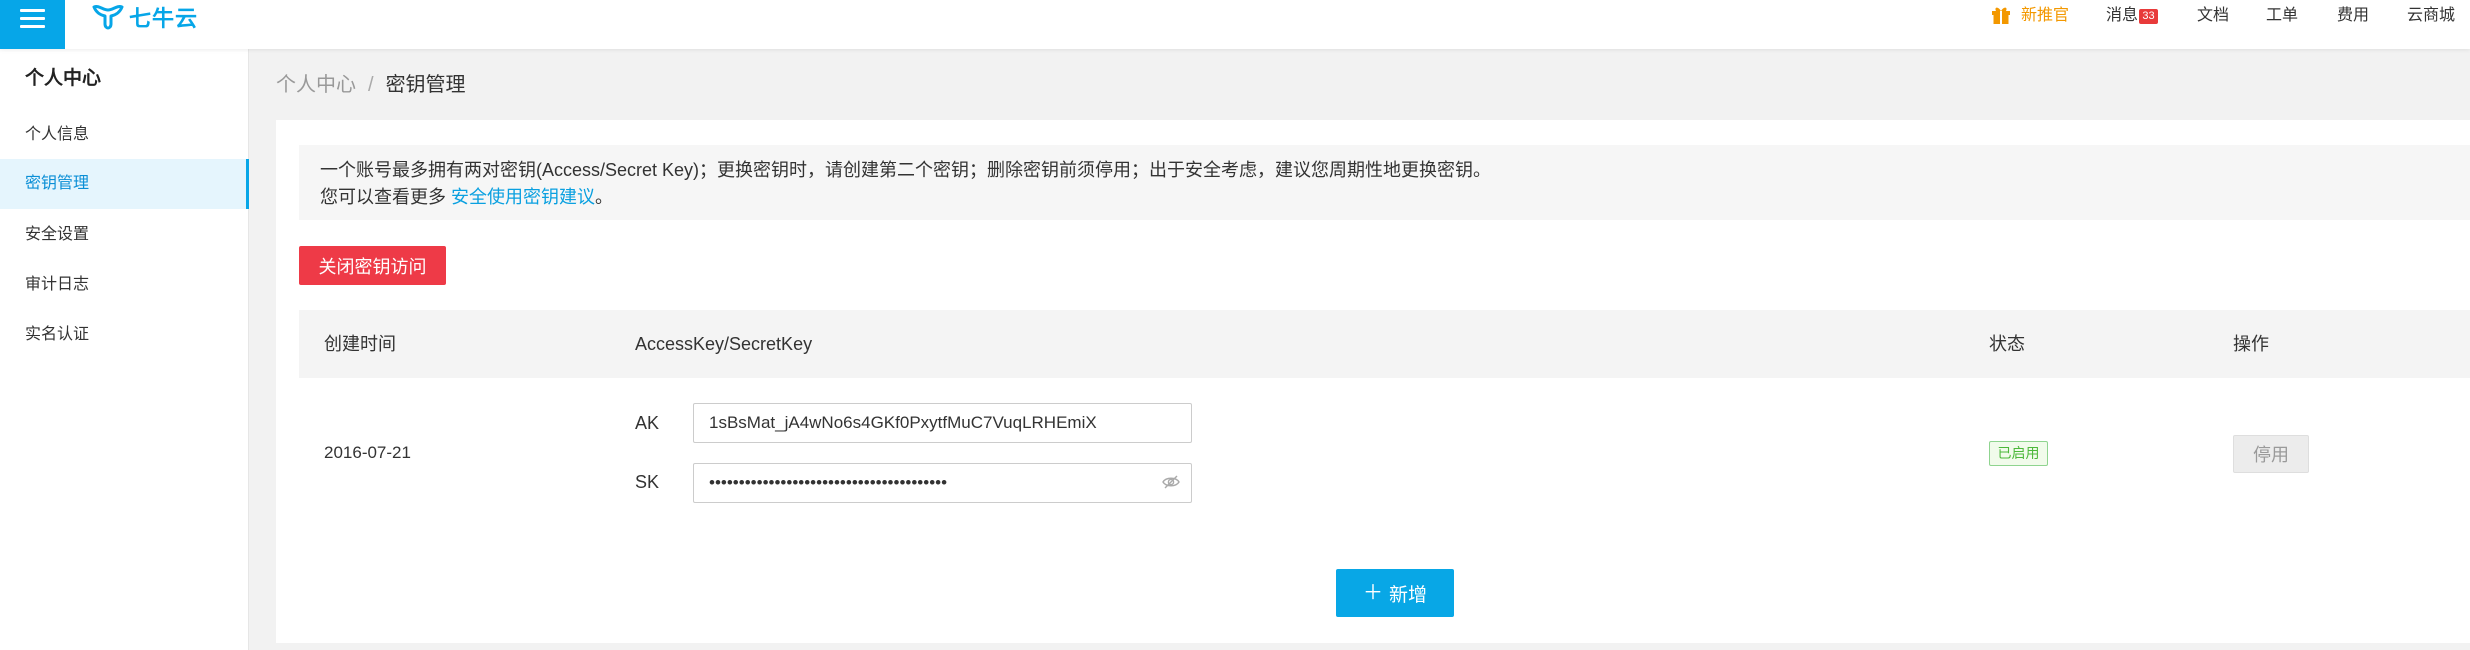 The image size is (2470, 650). I want to click on logo: 七牛云, so click(144, 17).